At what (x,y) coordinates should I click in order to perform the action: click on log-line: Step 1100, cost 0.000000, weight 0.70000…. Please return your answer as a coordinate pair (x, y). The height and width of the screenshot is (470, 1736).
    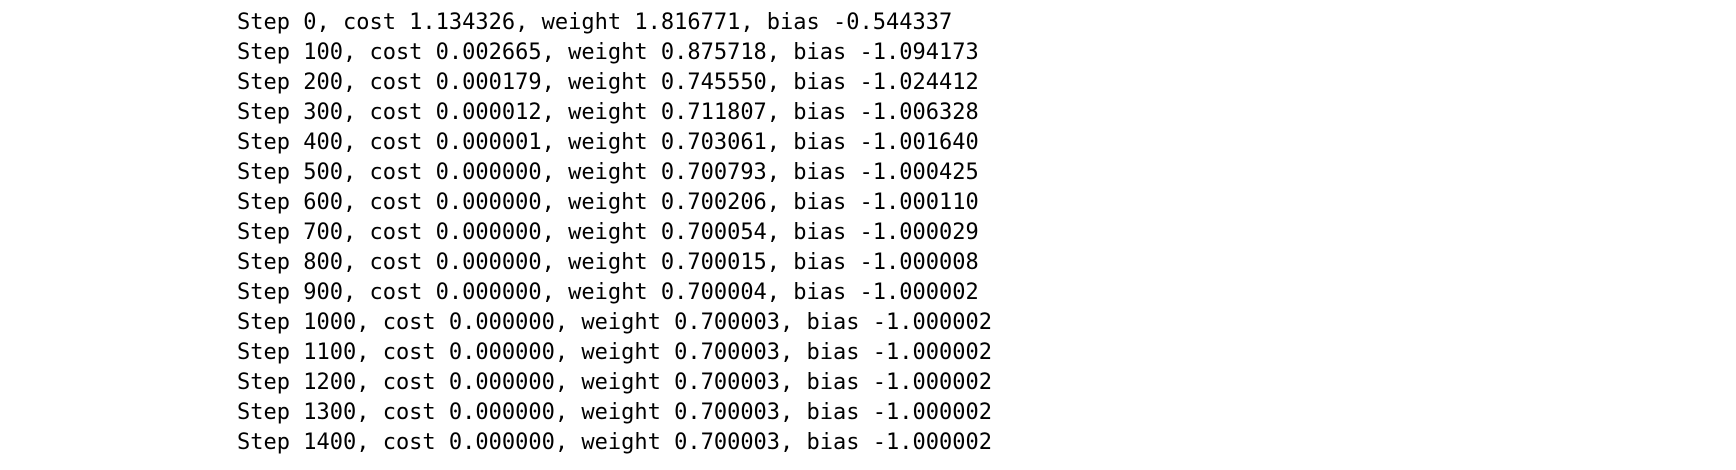
    Looking at the image, I should click on (614, 352).